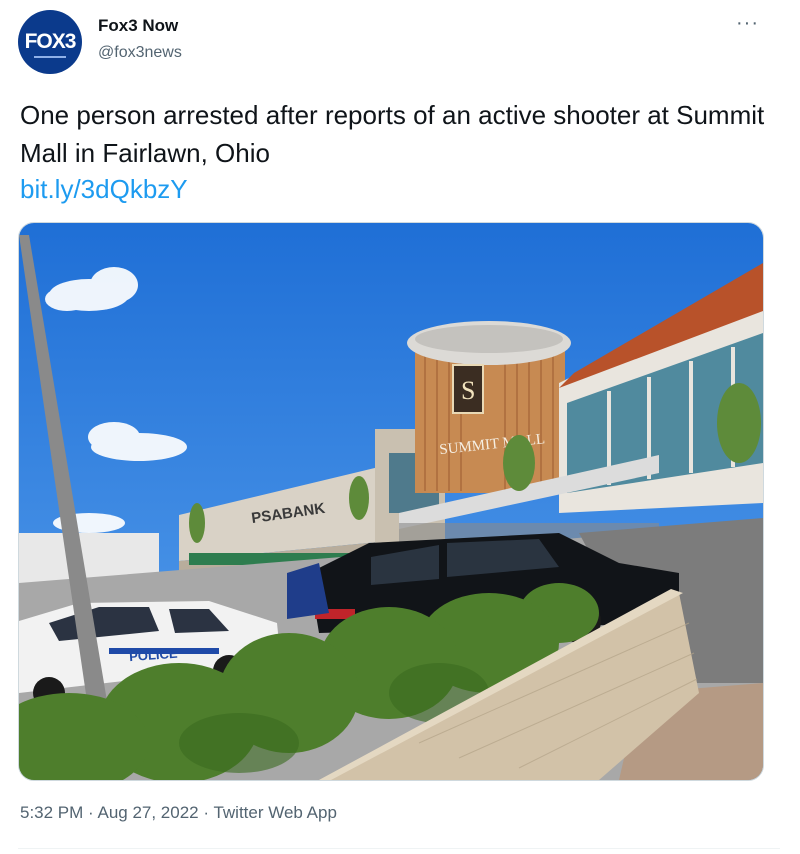 Image resolution: width=800 pixels, height=854 pixels. I want to click on tweet-source: Twitter Web App, so click(274, 812).